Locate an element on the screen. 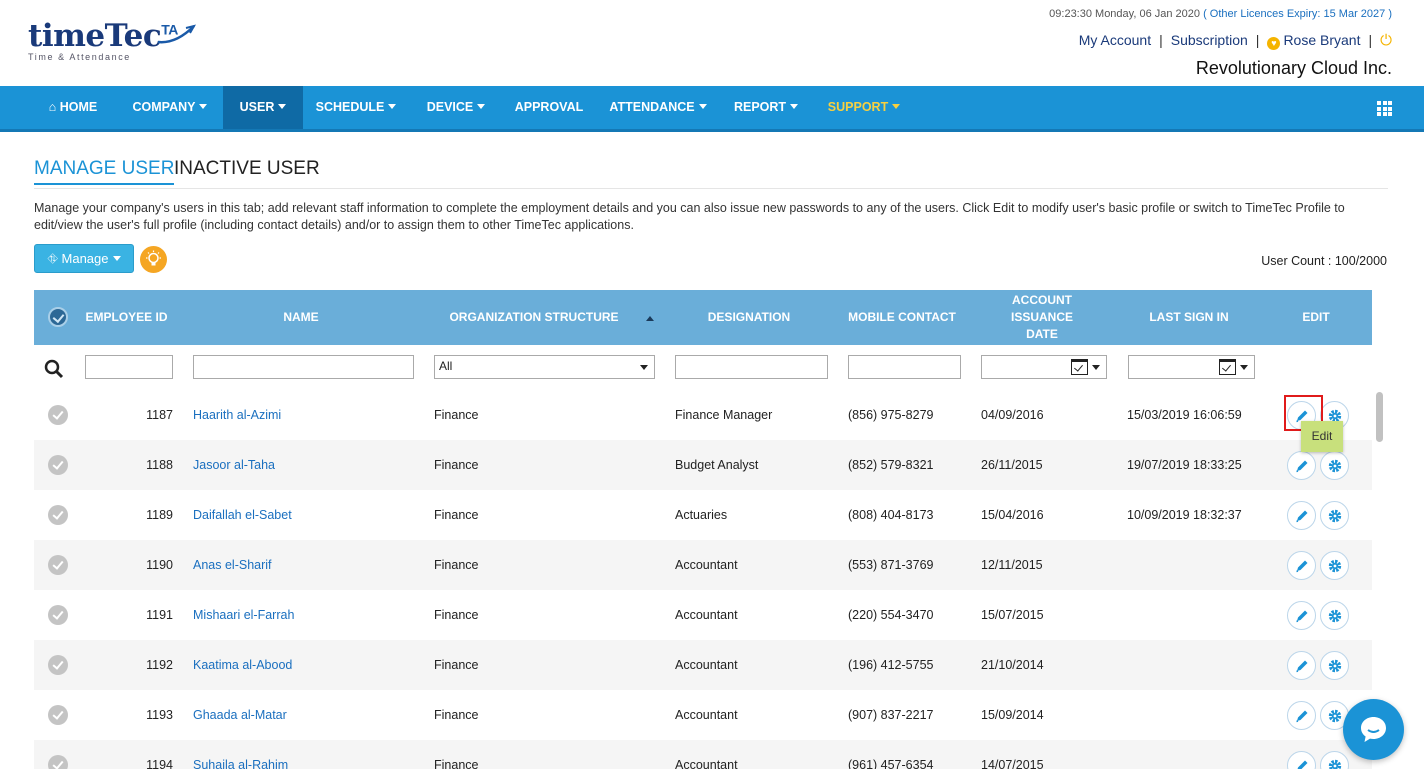 The width and height of the screenshot is (1424, 769). mobile-contact: (808) 404-8173 is located at coordinates (891, 515).